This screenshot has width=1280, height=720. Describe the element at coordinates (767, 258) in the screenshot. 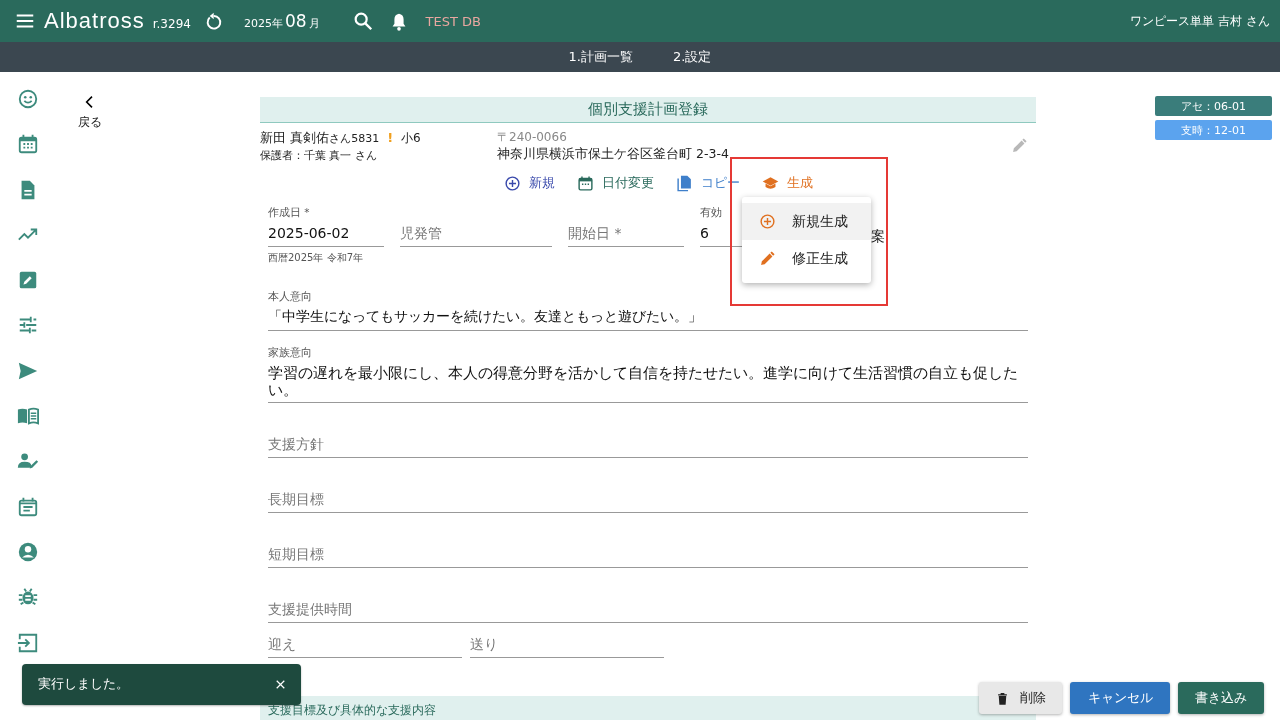

I see `pencil-icon` at that location.